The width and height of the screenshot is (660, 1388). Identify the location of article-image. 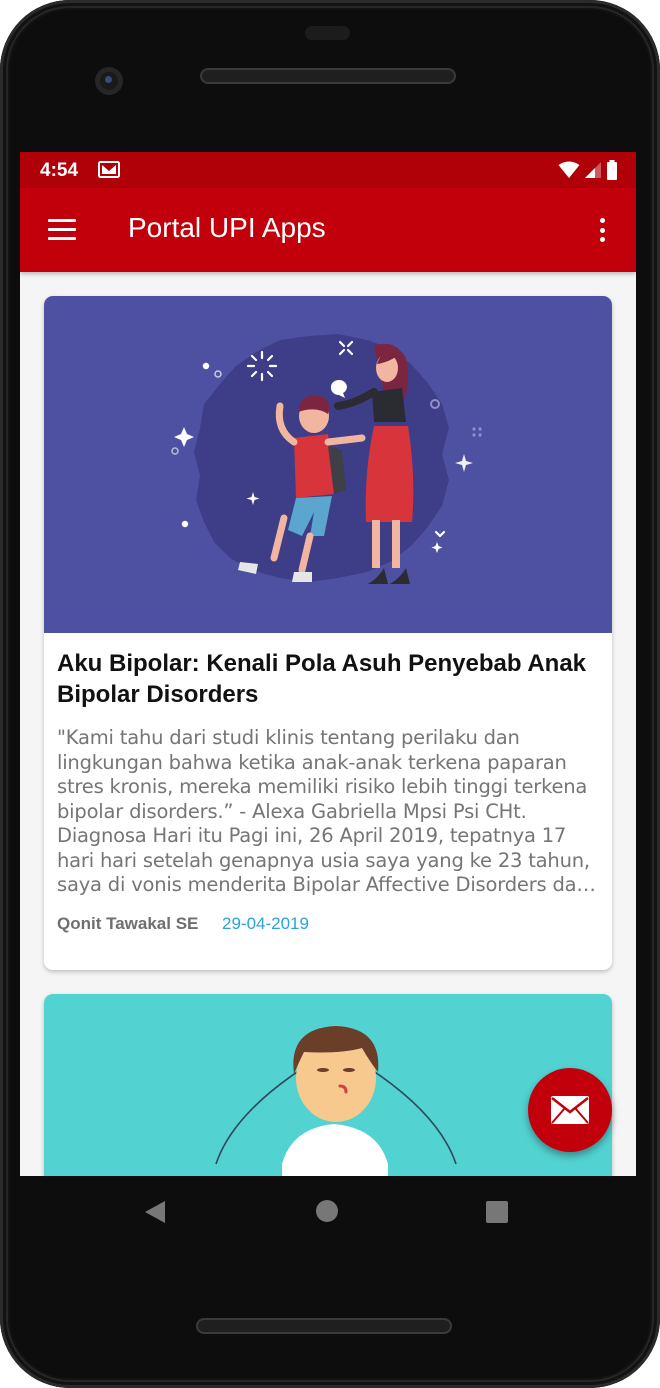
(328, 1085).